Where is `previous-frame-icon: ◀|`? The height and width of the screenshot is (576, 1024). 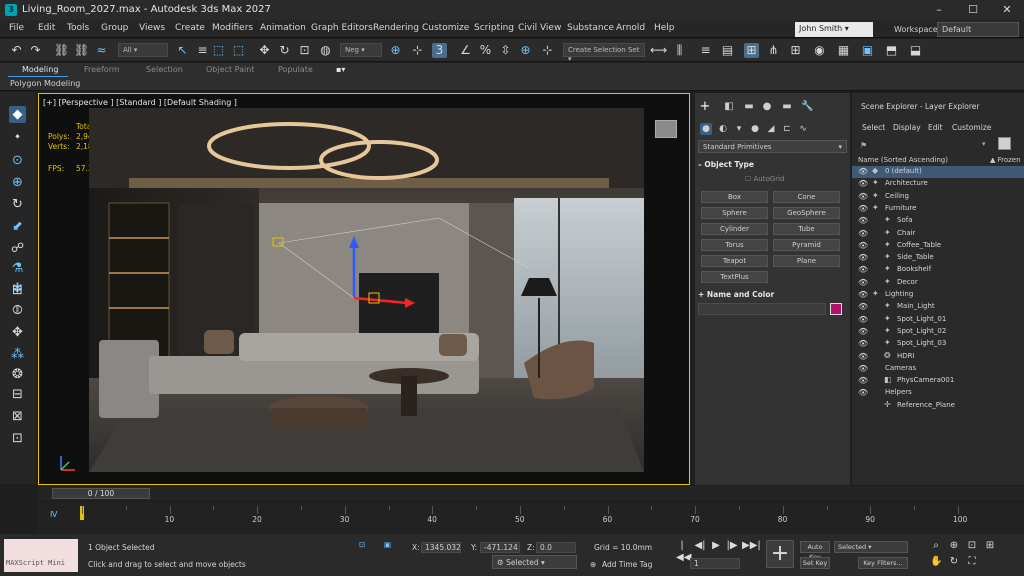 previous-frame-icon: ◀| is located at coordinates (700, 546).